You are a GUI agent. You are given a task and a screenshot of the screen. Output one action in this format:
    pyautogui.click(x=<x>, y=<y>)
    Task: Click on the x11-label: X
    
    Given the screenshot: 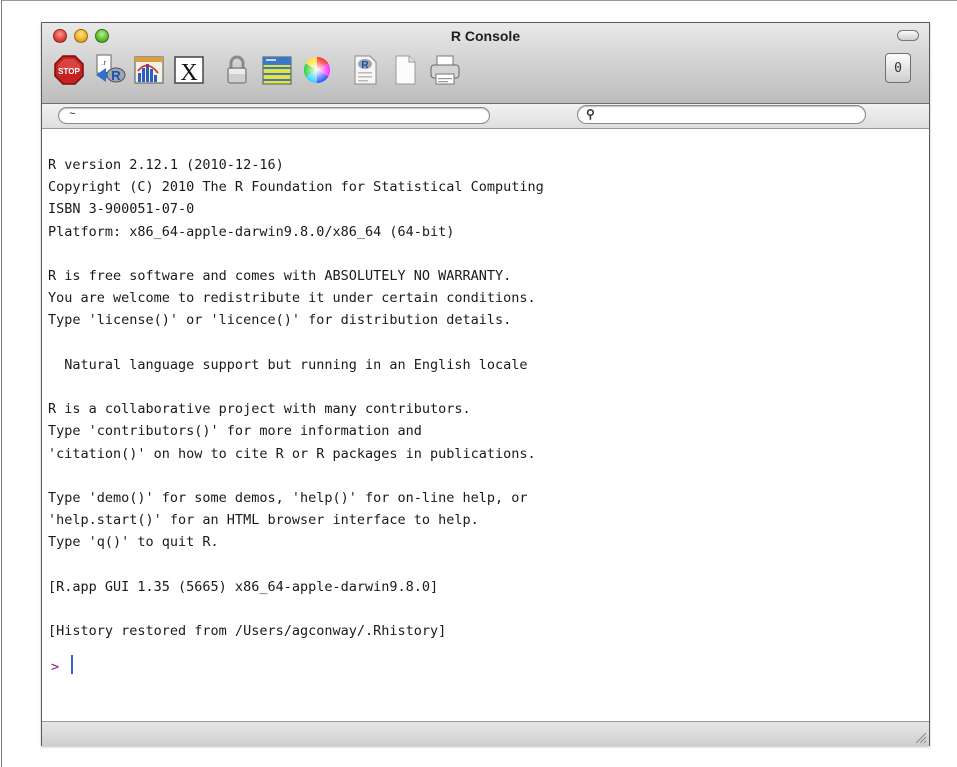 What is the action you would take?
    pyautogui.click(x=188, y=73)
    